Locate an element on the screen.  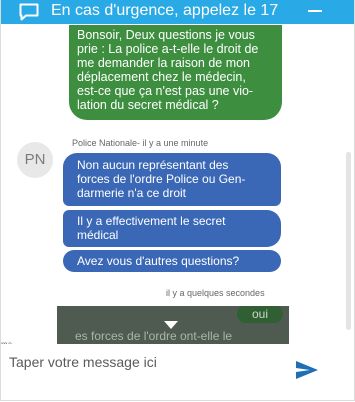
header-title: En cas d'urgence, appelez le 17 is located at coordinates (165, 10).